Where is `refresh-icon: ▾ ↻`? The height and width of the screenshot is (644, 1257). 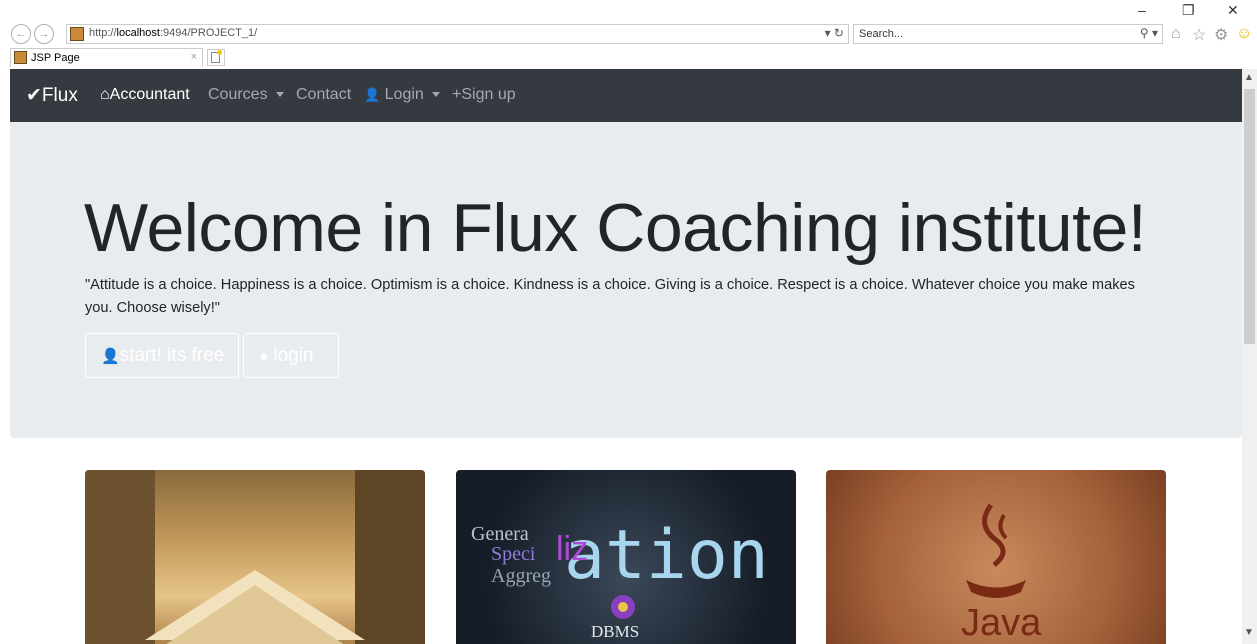 refresh-icon: ▾ ↻ is located at coordinates (834, 33).